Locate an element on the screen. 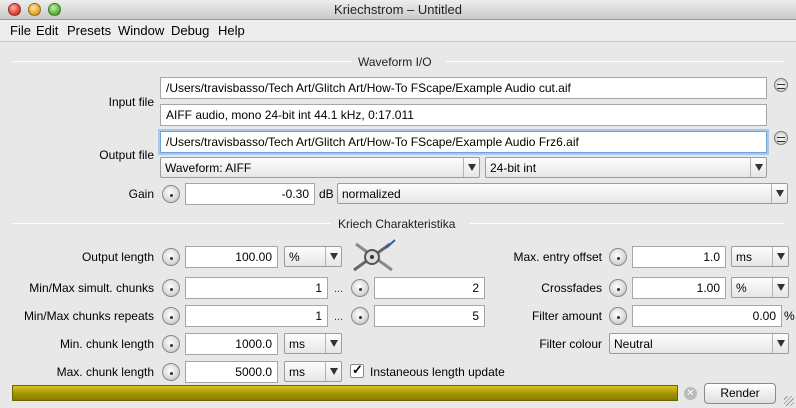 The width and height of the screenshot is (796, 408). crossfades-unit: % is located at coordinates (741, 288).